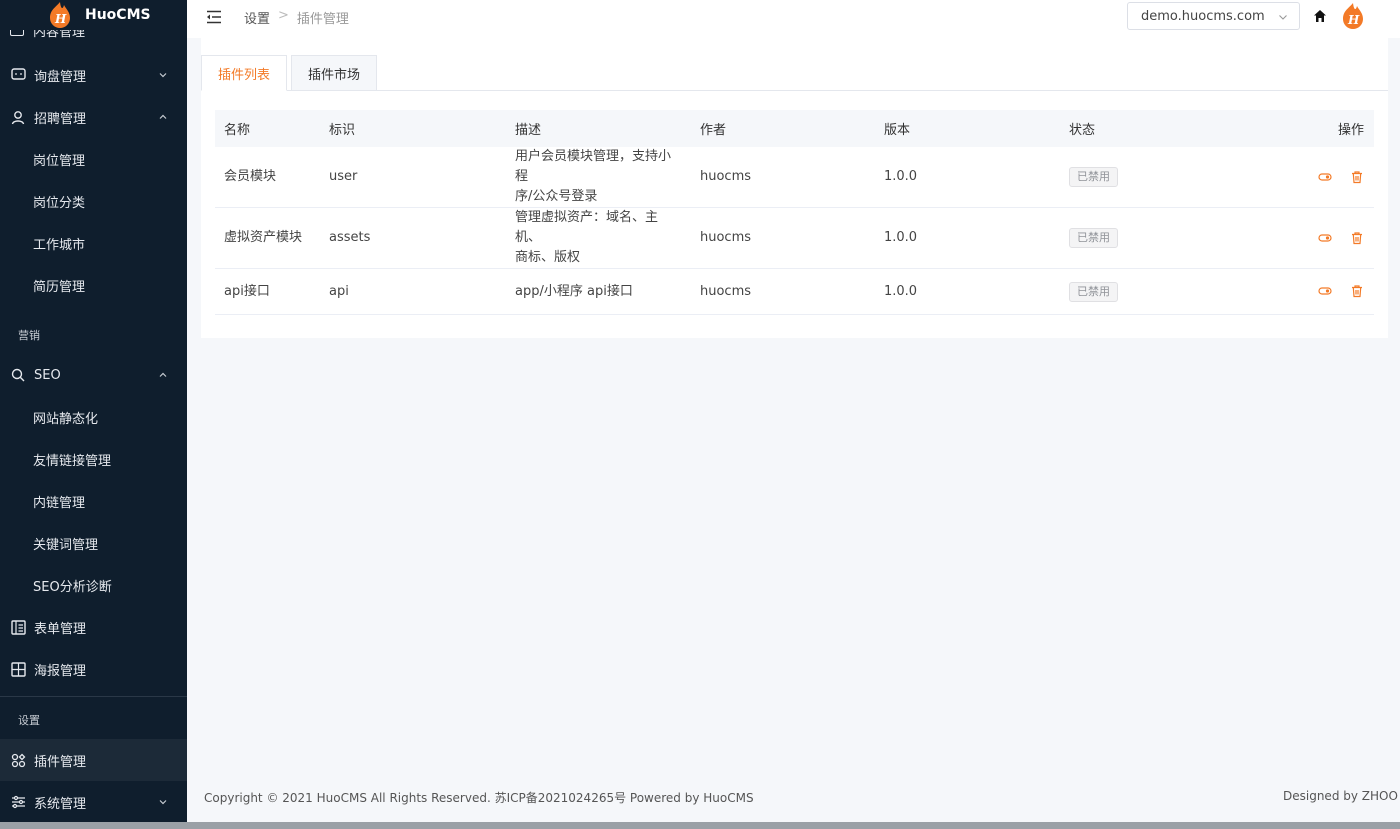 The height and width of the screenshot is (829, 1400). What do you see at coordinates (72, 461) in the screenshot?
I see `sidebar-item-label: 友情链接管理` at bounding box center [72, 461].